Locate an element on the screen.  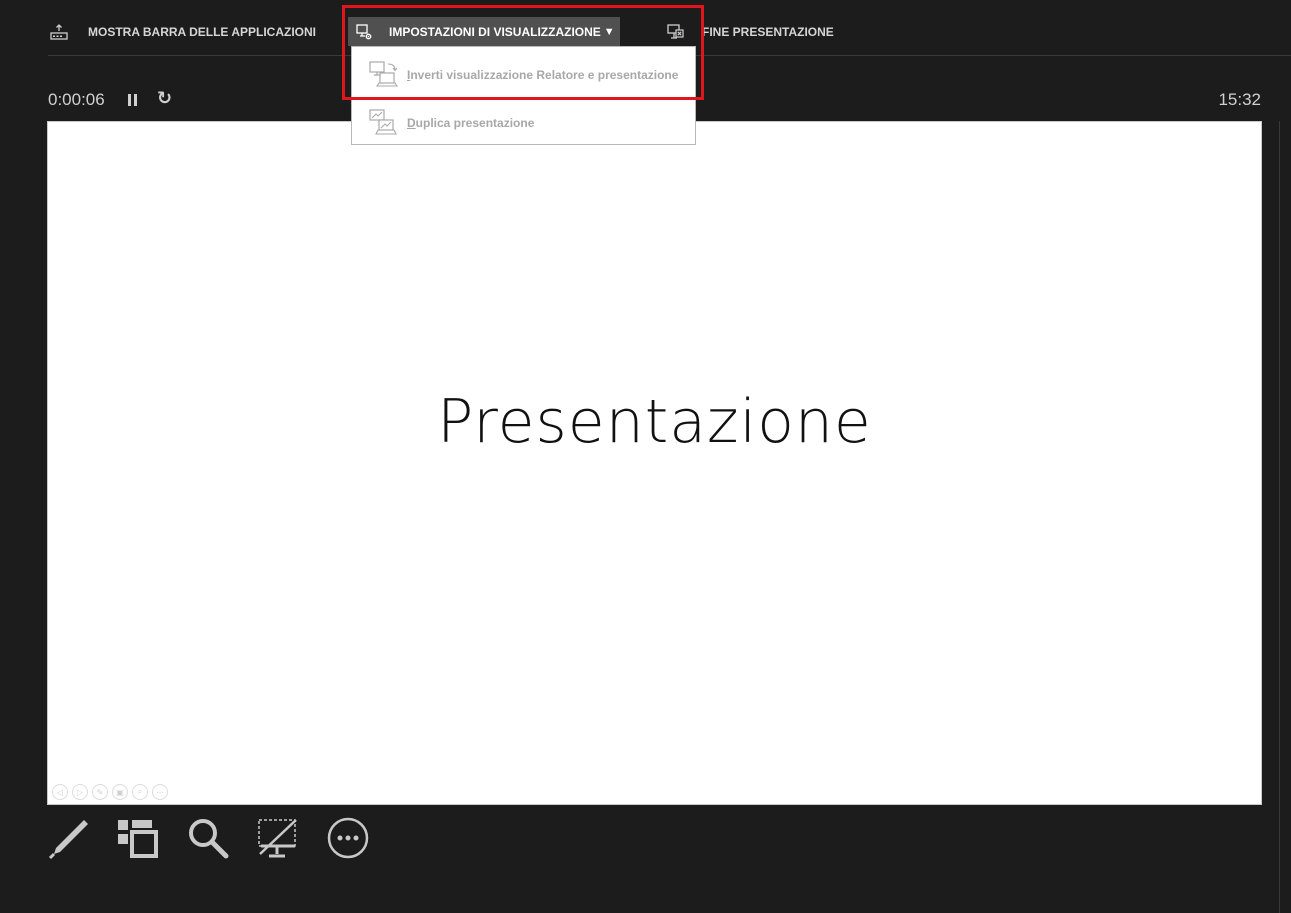
show-taskbar-button: MOSTRA BARRA DELLE APPLICAZIONI is located at coordinates (182, 31).